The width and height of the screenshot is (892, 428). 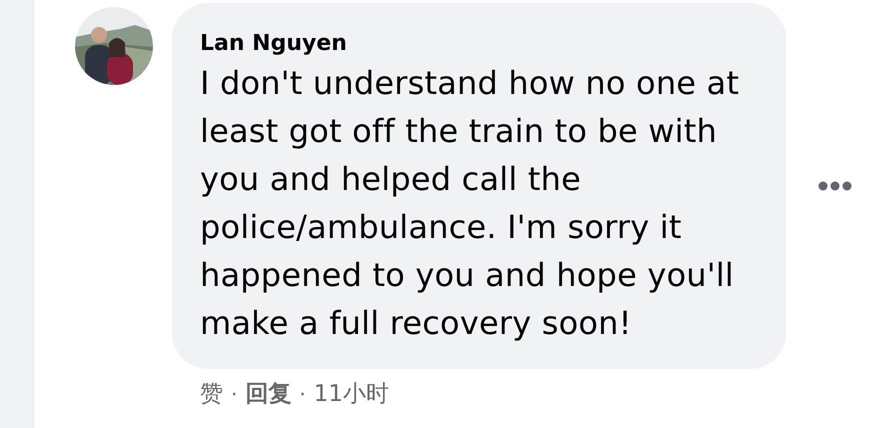 What do you see at coordinates (479, 44) in the screenshot?
I see `author-name: Lan Nguyen` at bounding box center [479, 44].